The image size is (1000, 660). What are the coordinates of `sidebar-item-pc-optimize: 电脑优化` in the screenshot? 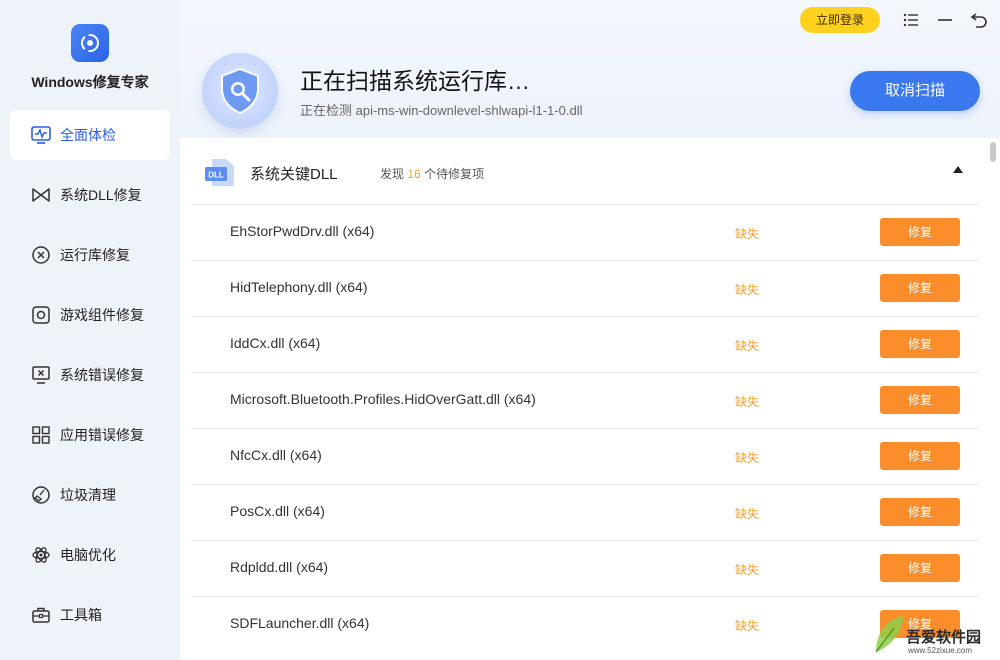 It's located at (90, 555).